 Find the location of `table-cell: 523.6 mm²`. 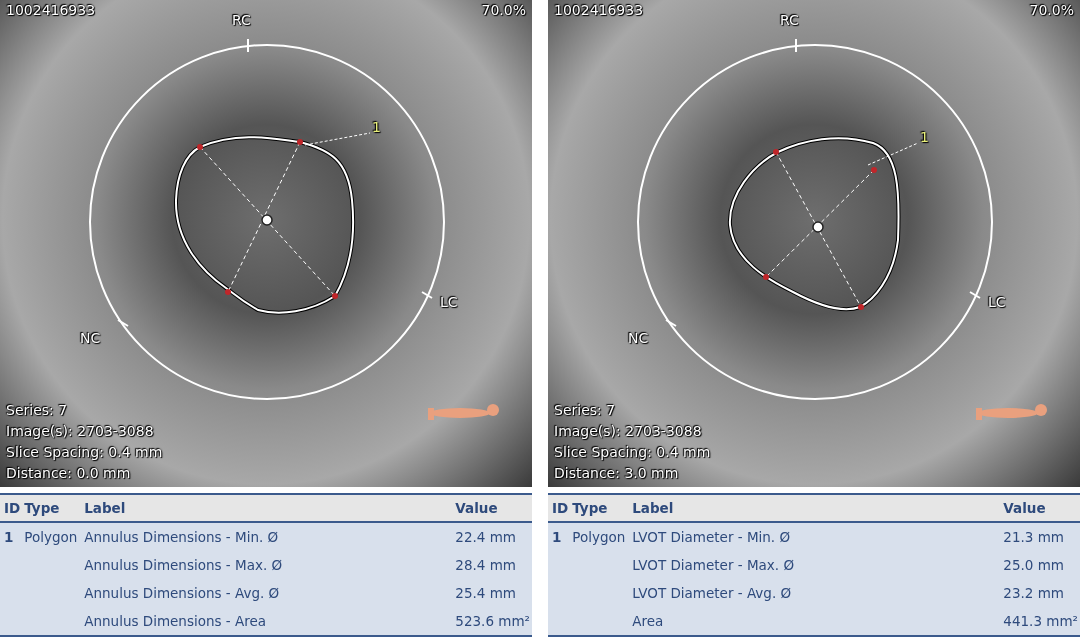

table-cell: 523.6 mm² is located at coordinates (492, 621).